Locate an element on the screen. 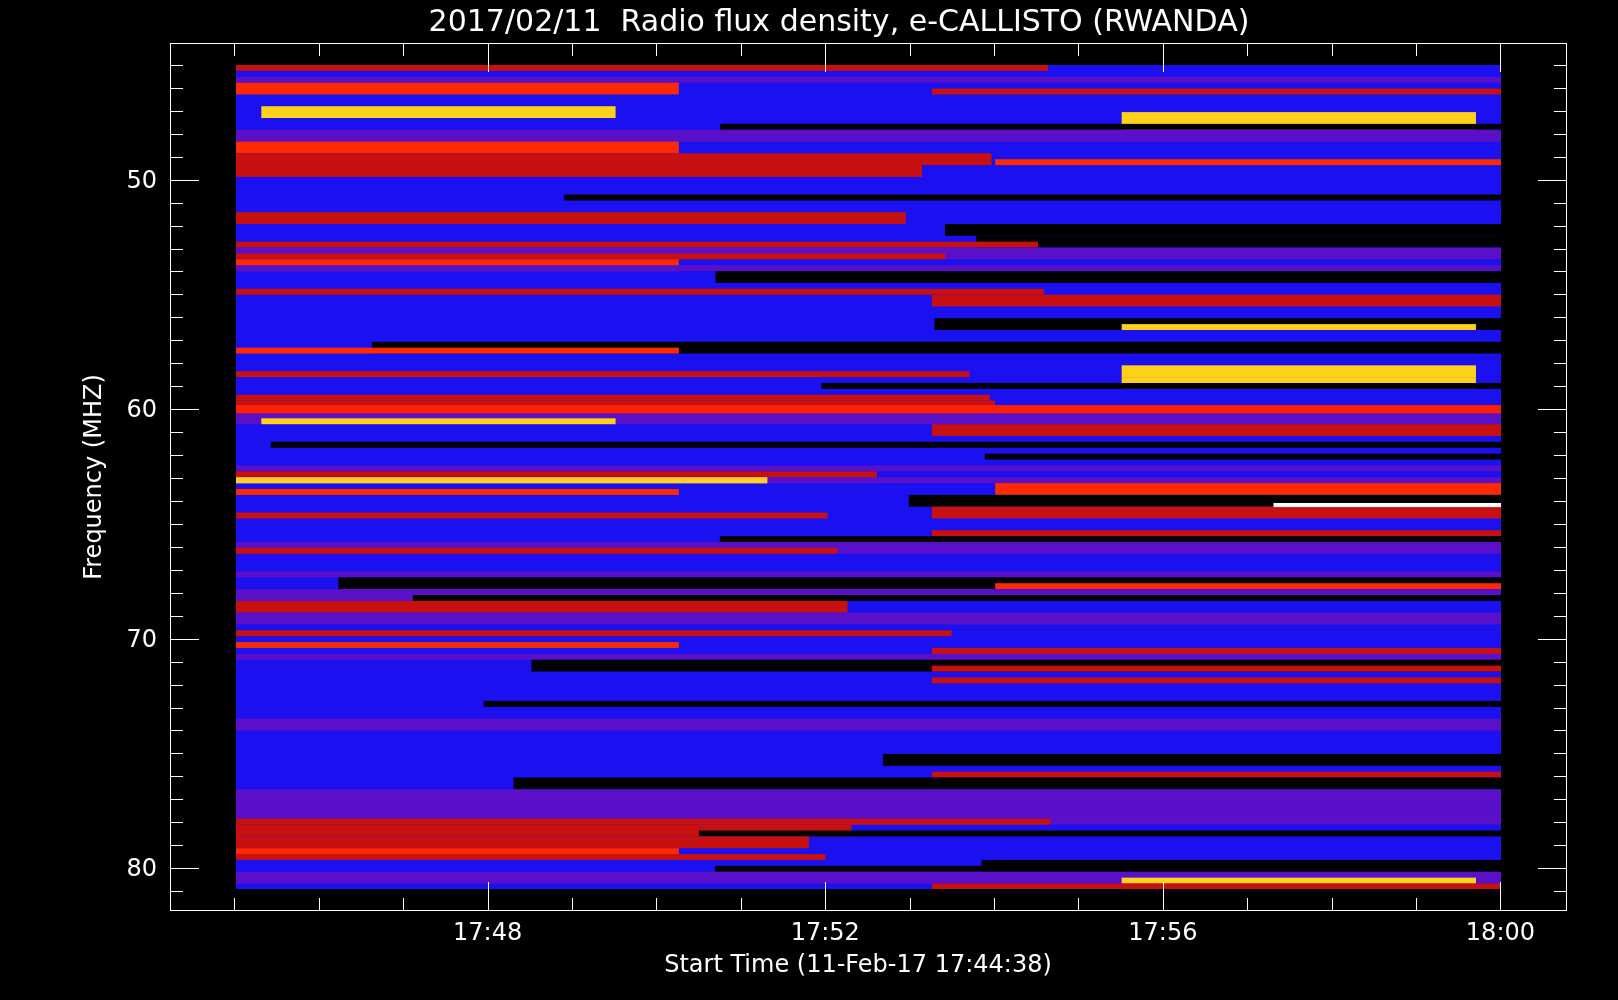 Image resolution: width=1618 pixels, height=1000 pixels. y-tick-label: 80 is located at coordinates (141, 868).